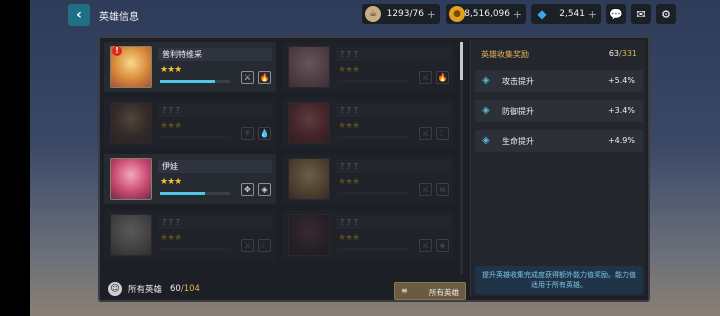  Describe the element at coordinates (117, 51) in the screenshot. I see `alert-icon: !` at that location.